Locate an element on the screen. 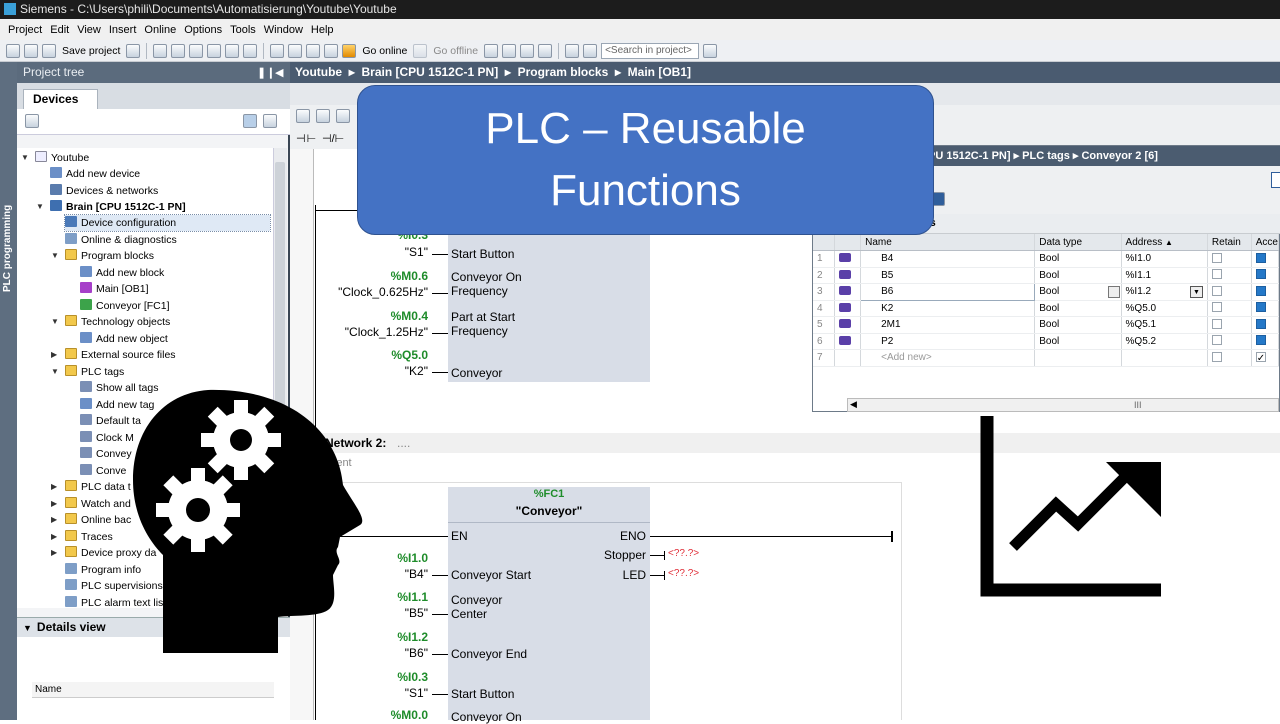 The height and width of the screenshot is (724, 1280). table-row: 2 B5 Bool %I1.1 is located at coordinates (1046, 275).